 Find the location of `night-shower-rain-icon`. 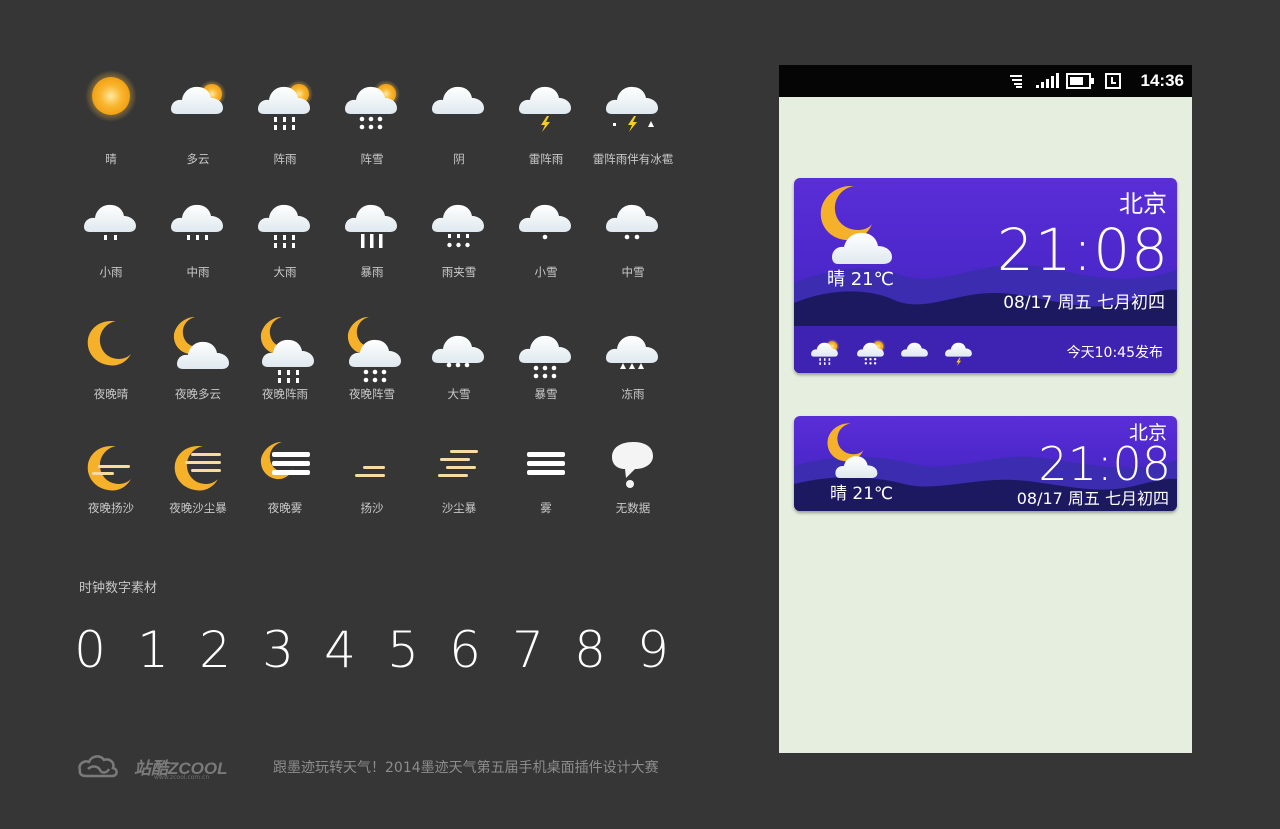

night-shower-rain-icon is located at coordinates (287, 350).